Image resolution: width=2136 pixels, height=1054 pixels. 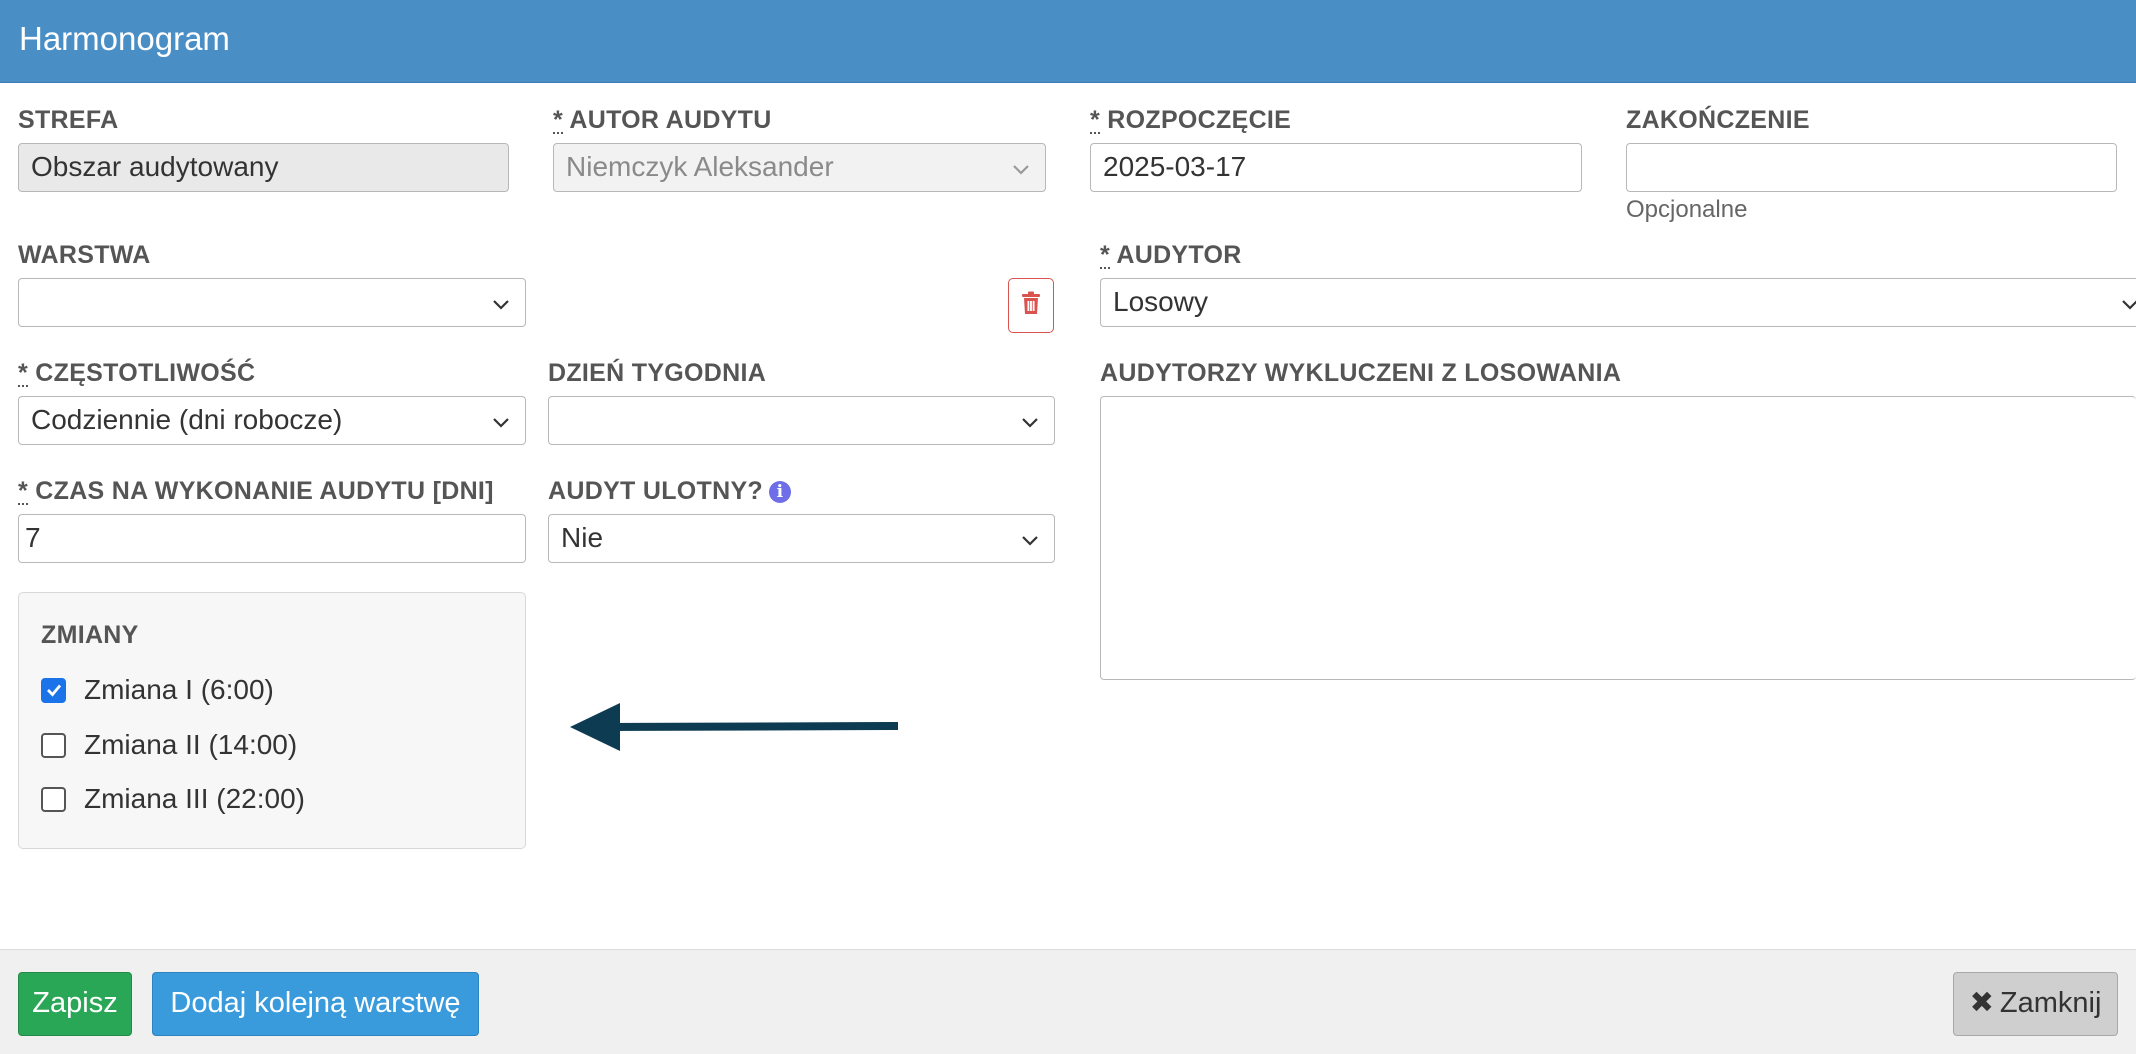 What do you see at coordinates (1336, 167) in the screenshot?
I see `start-date-input: 2025-03-17` at bounding box center [1336, 167].